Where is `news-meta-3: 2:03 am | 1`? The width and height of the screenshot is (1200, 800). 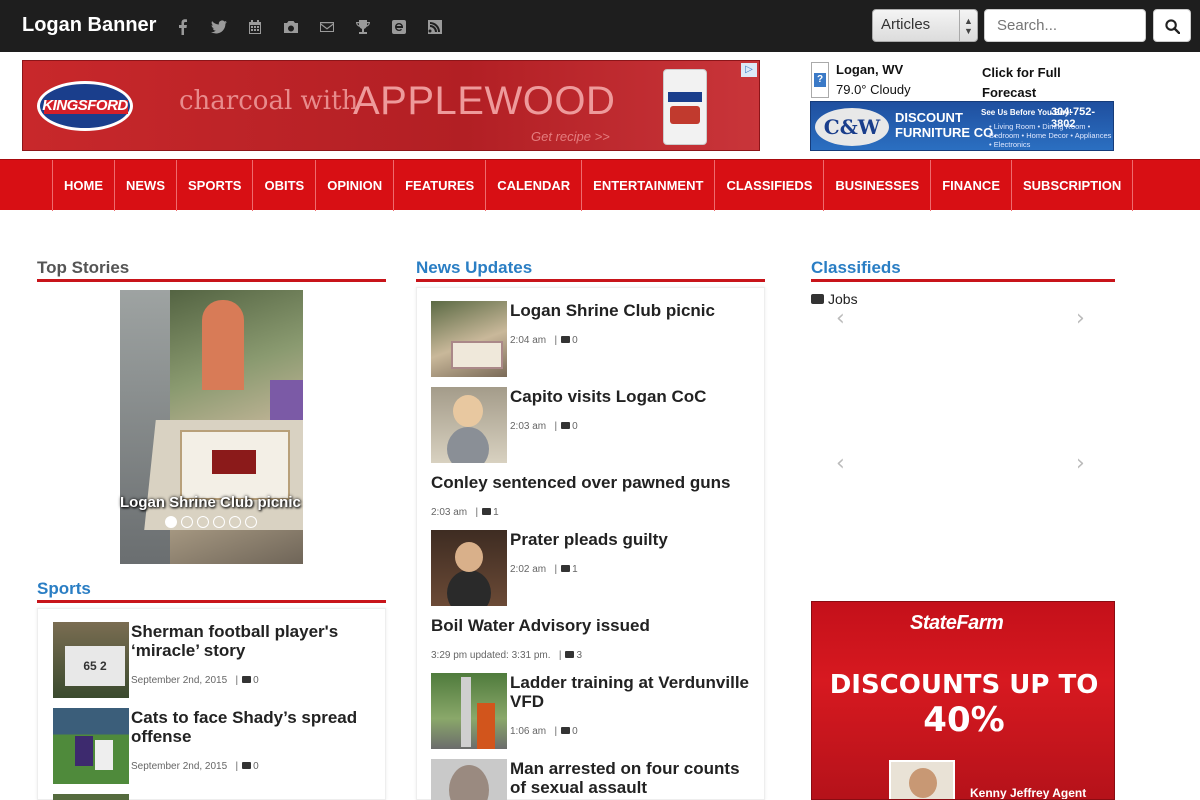
news-meta-3: 2:03 am | 1 is located at coordinates (465, 512).